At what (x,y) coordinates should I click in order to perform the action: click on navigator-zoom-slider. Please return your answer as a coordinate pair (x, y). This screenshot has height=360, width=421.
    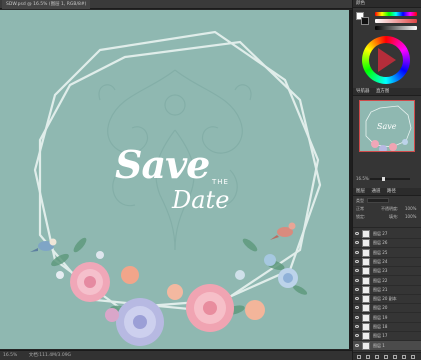
    Looking at the image, I should click on (390, 179).